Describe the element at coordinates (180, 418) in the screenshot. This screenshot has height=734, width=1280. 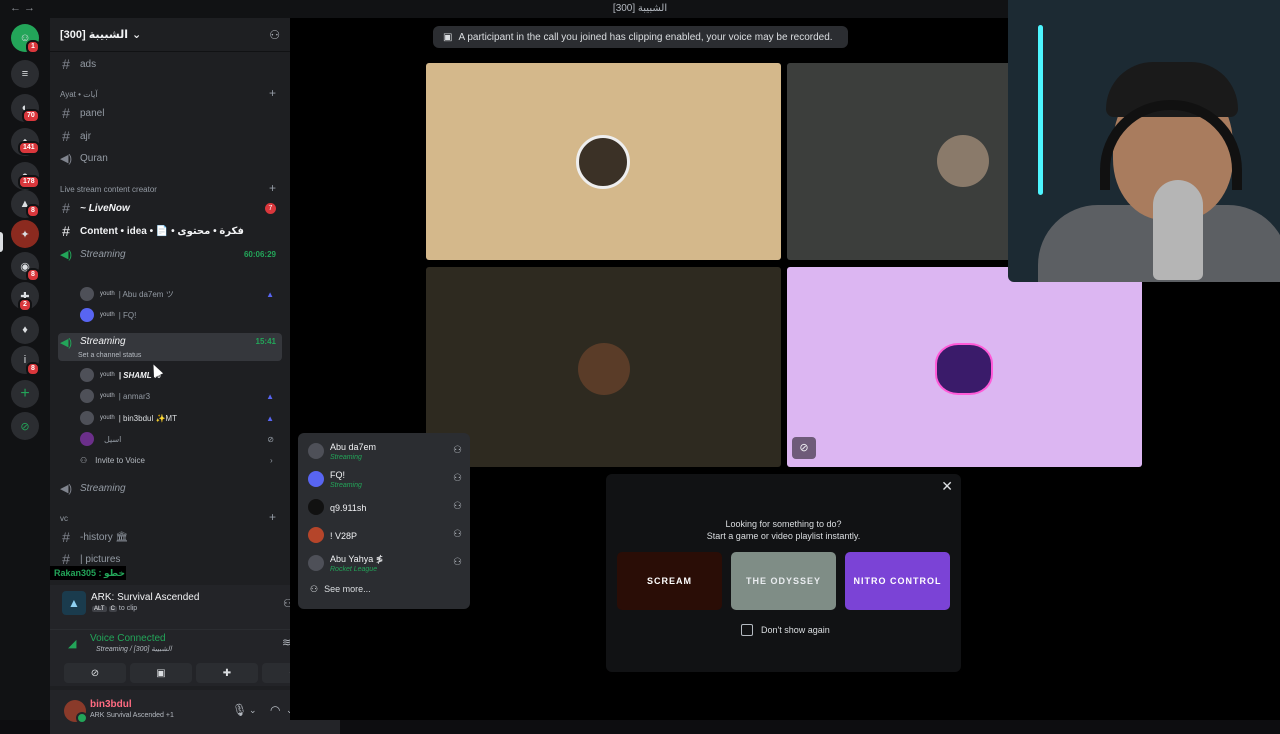
I see `voice-user: youth | bin3bdul ✨MT ▲` at that location.